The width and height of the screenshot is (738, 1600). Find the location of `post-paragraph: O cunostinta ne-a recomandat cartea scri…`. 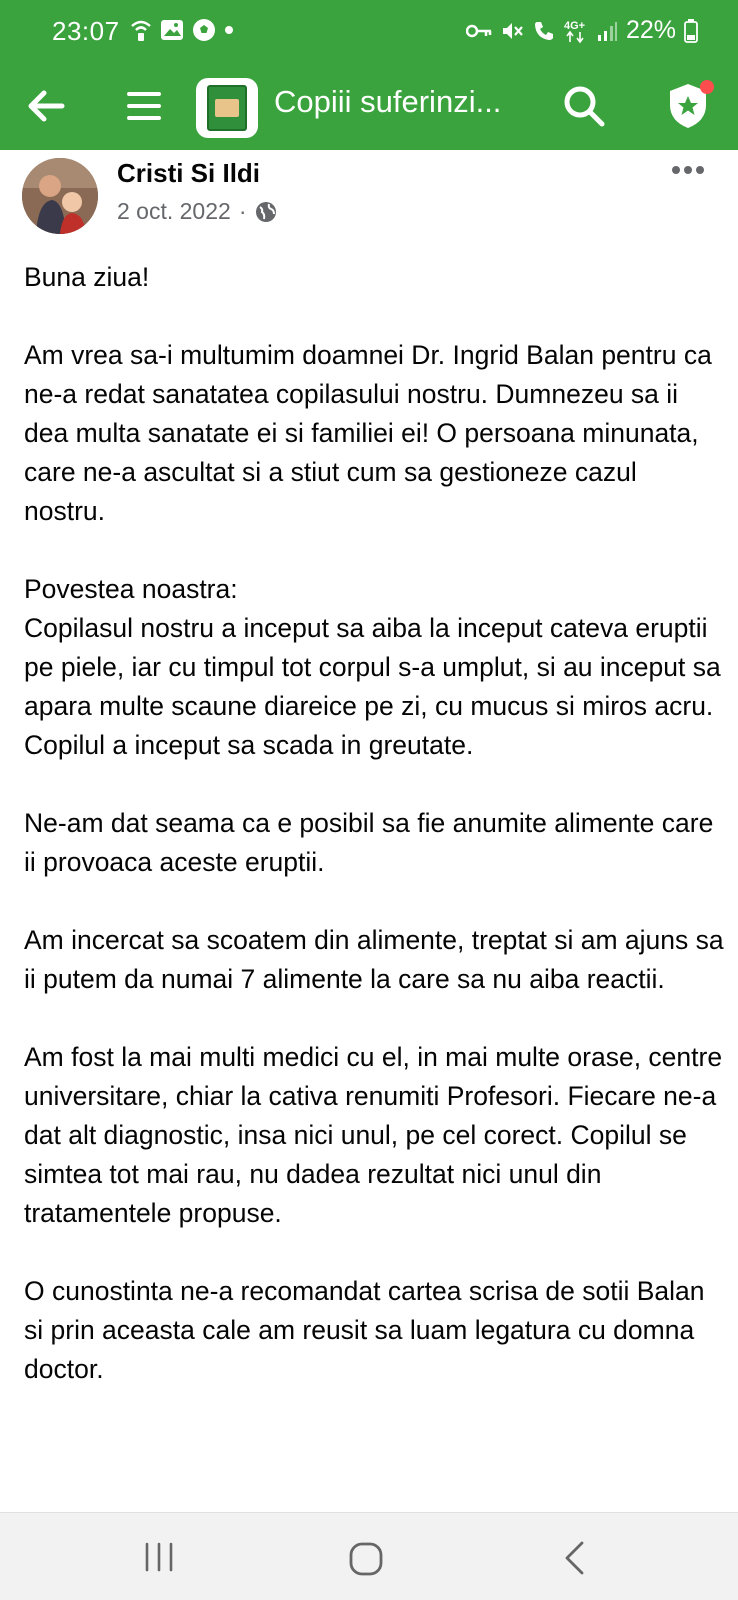

post-paragraph: O cunostinta ne-a recomandat cartea scri… is located at coordinates (364, 1330).